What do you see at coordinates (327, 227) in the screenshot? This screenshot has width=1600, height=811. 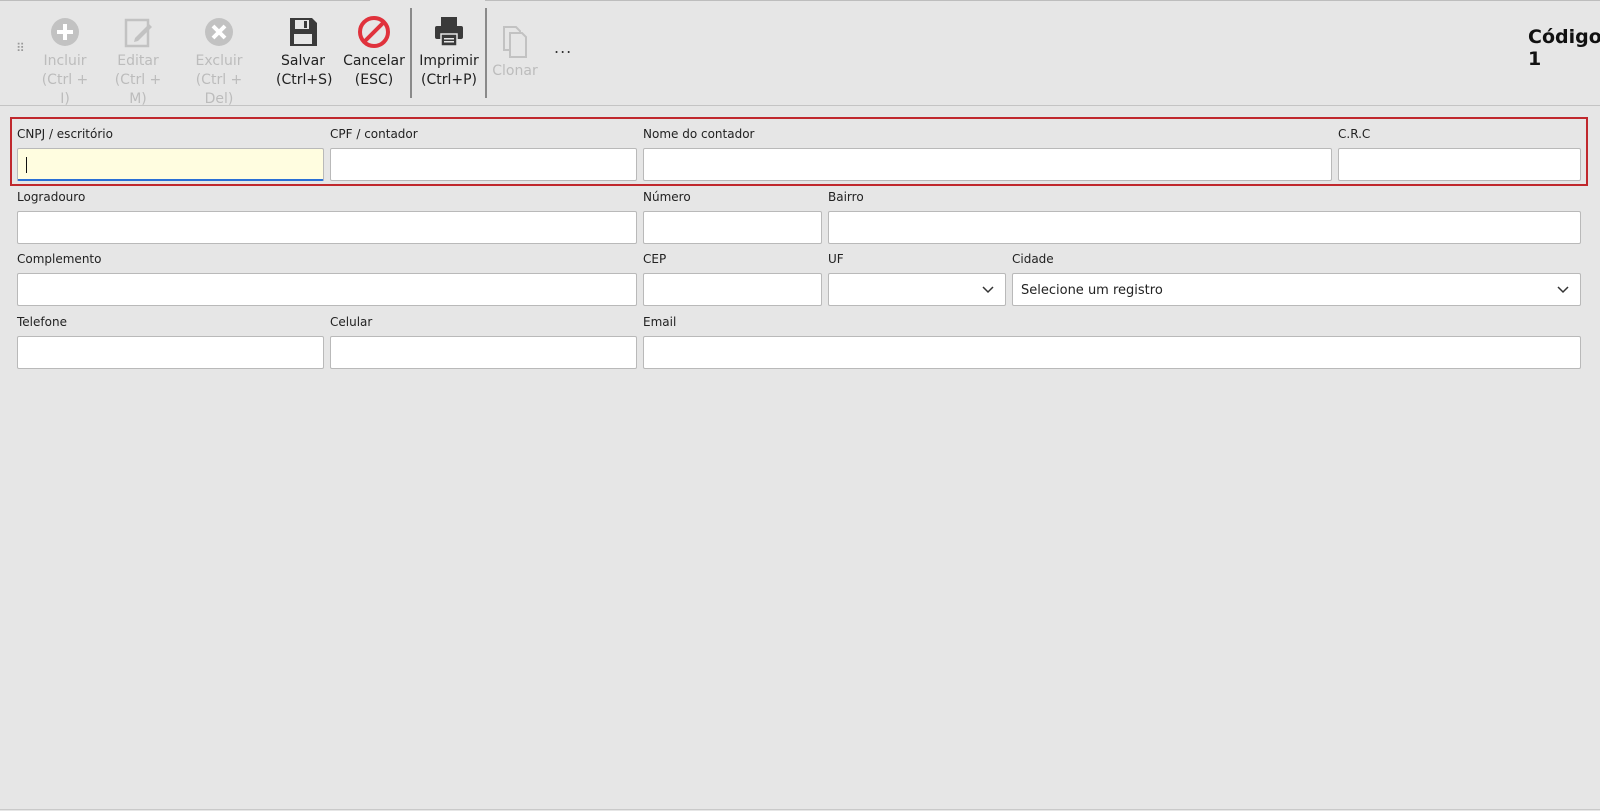 I see `logradouro-input` at bounding box center [327, 227].